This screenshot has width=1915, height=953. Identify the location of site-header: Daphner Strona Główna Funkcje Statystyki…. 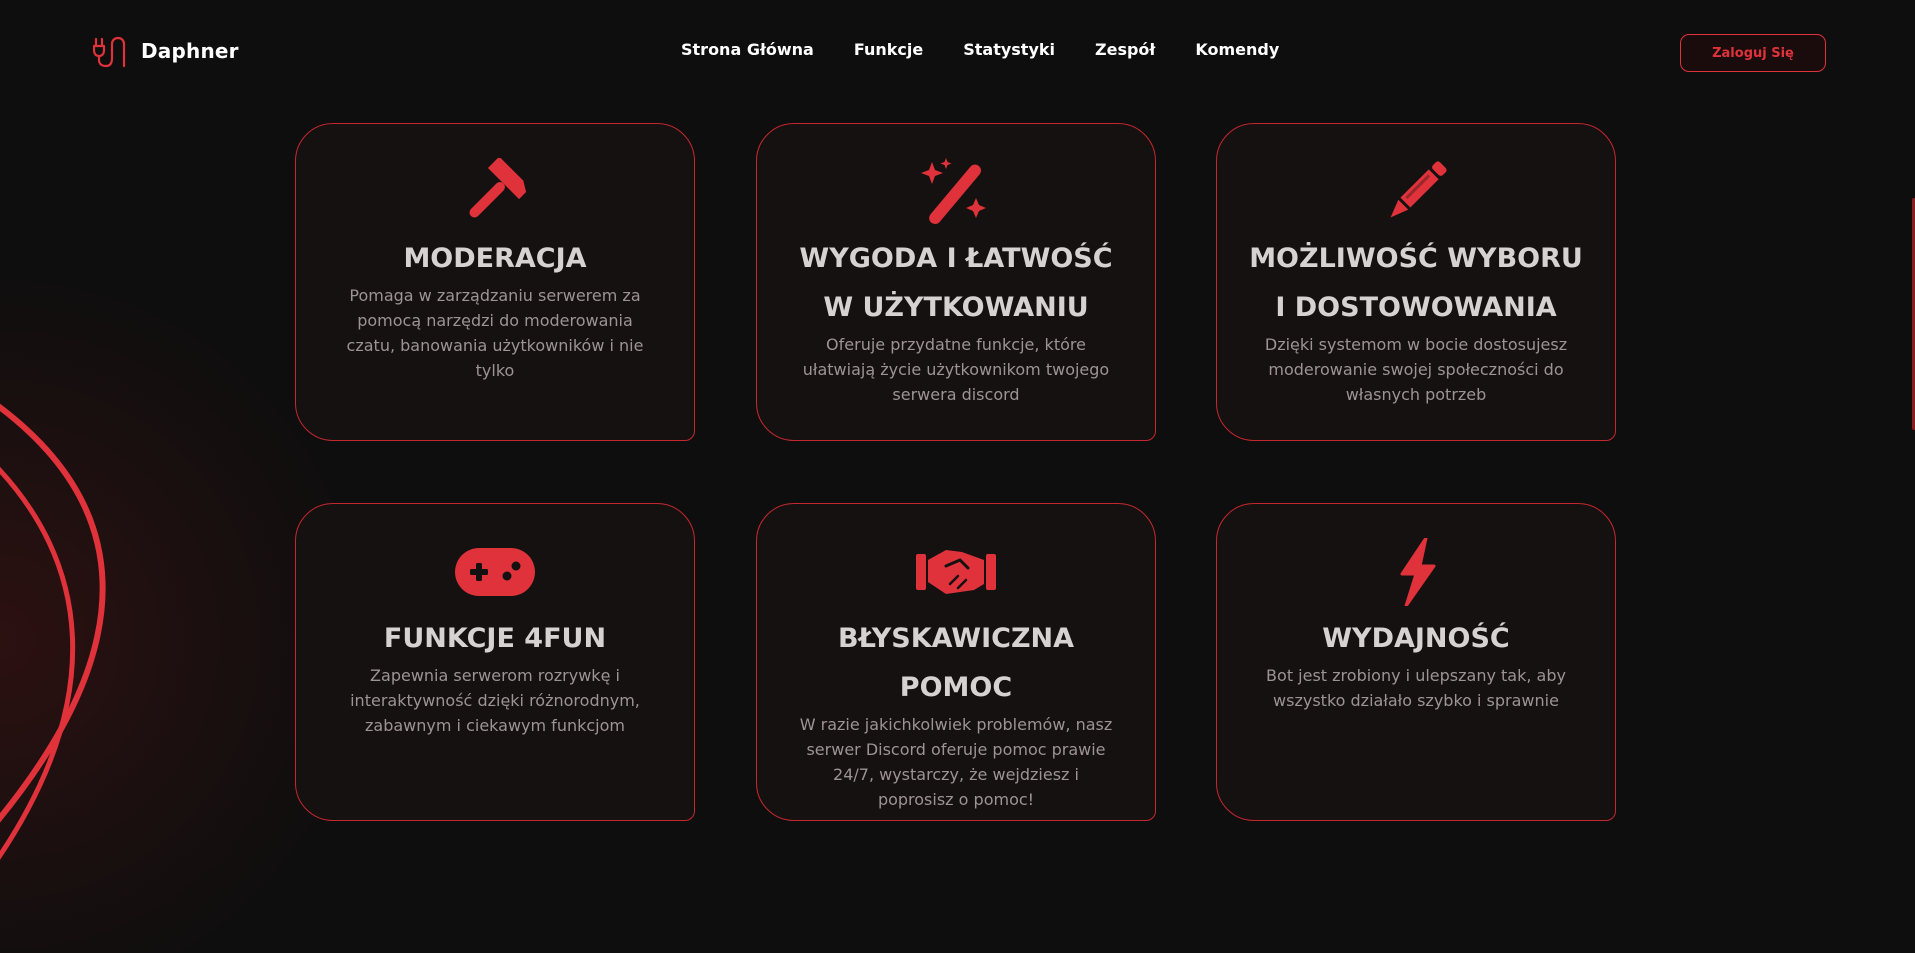
(957, 53).